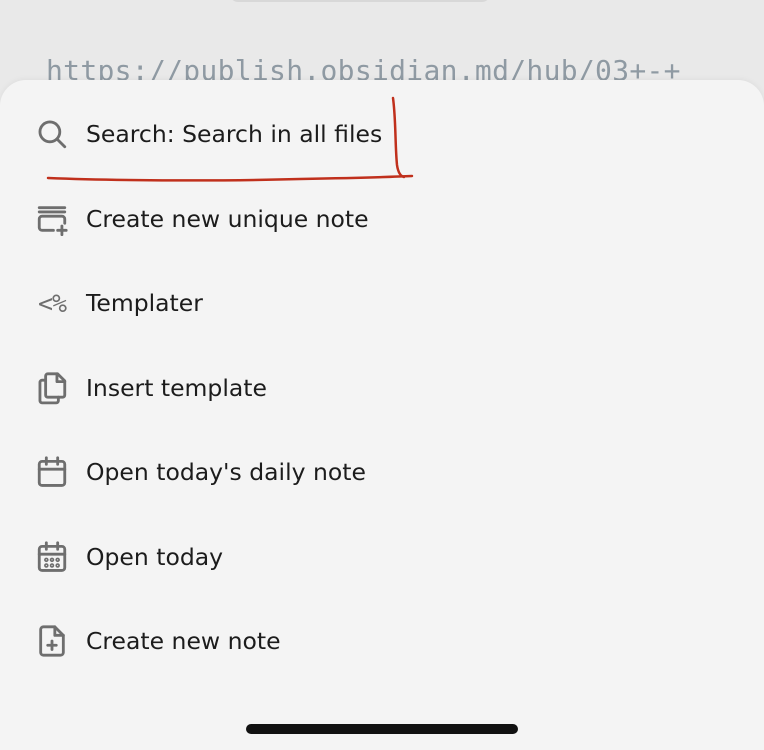  I want to click on menu-item-search-all-files: Search: Search in all files, so click(382, 134).